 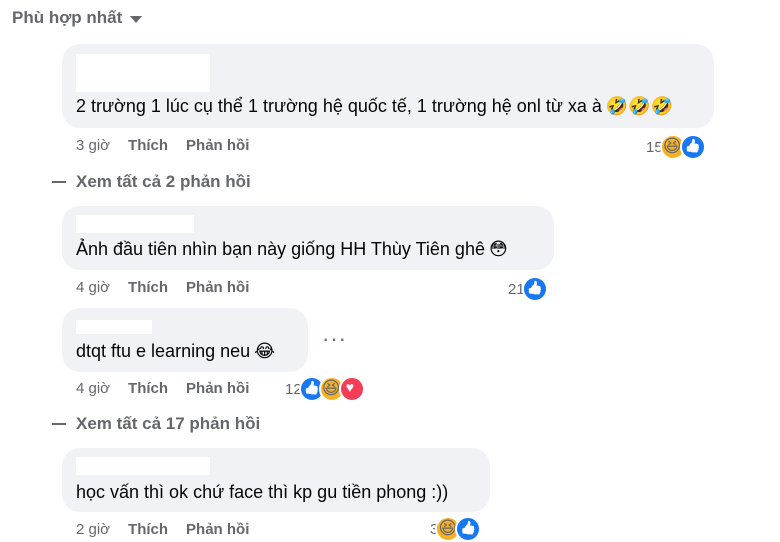 What do you see at coordinates (163, 351) in the screenshot?
I see `comment-text: dtqt ftu e learning neu` at bounding box center [163, 351].